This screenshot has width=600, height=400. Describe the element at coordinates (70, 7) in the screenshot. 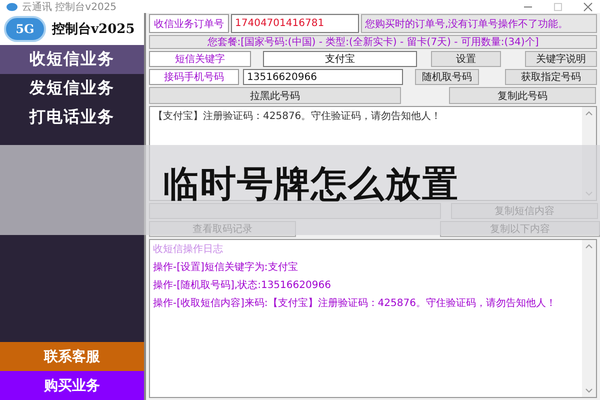

I see `window-title: 云通讯 控制台v2025` at that location.